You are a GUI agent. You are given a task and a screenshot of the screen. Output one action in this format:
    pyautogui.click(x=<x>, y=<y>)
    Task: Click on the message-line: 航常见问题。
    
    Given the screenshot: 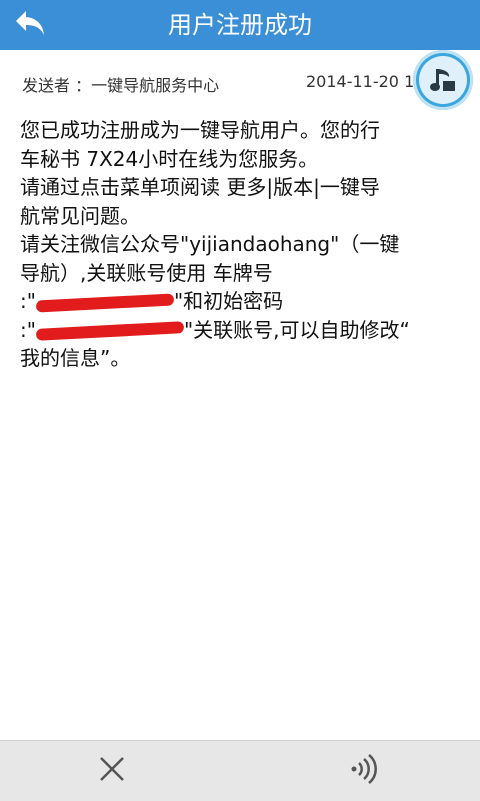 What is the action you would take?
    pyautogui.click(x=80, y=215)
    